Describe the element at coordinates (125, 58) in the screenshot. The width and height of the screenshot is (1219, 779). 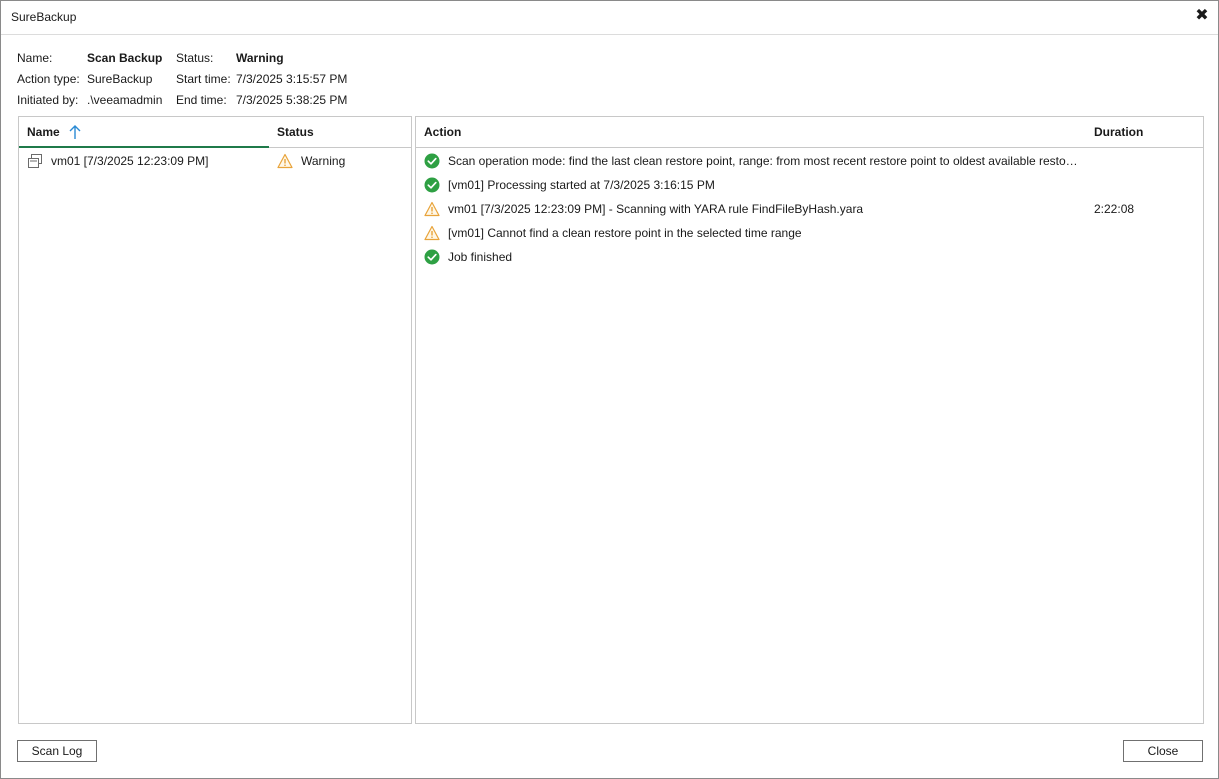
I see `name-value: Scan Backup` at that location.